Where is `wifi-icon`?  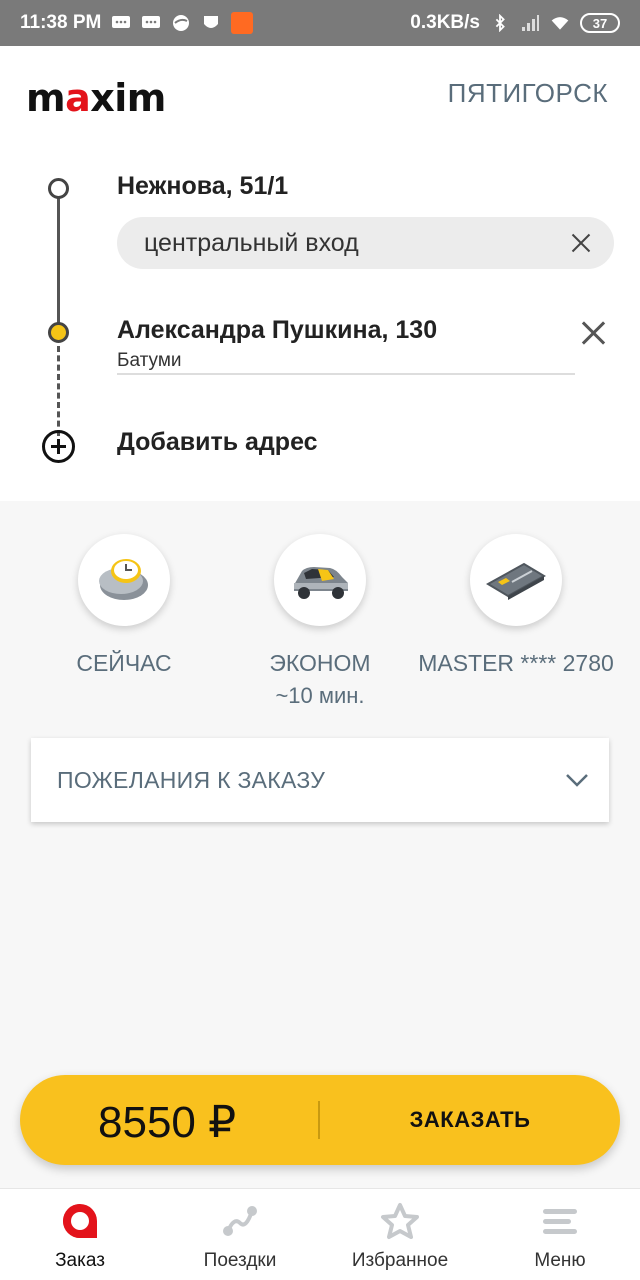
wifi-icon is located at coordinates (560, 23).